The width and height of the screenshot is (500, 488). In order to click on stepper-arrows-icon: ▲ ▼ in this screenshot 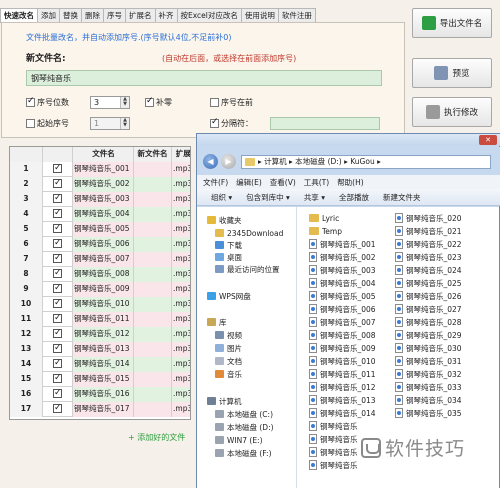, I will do `click(124, 123)`.